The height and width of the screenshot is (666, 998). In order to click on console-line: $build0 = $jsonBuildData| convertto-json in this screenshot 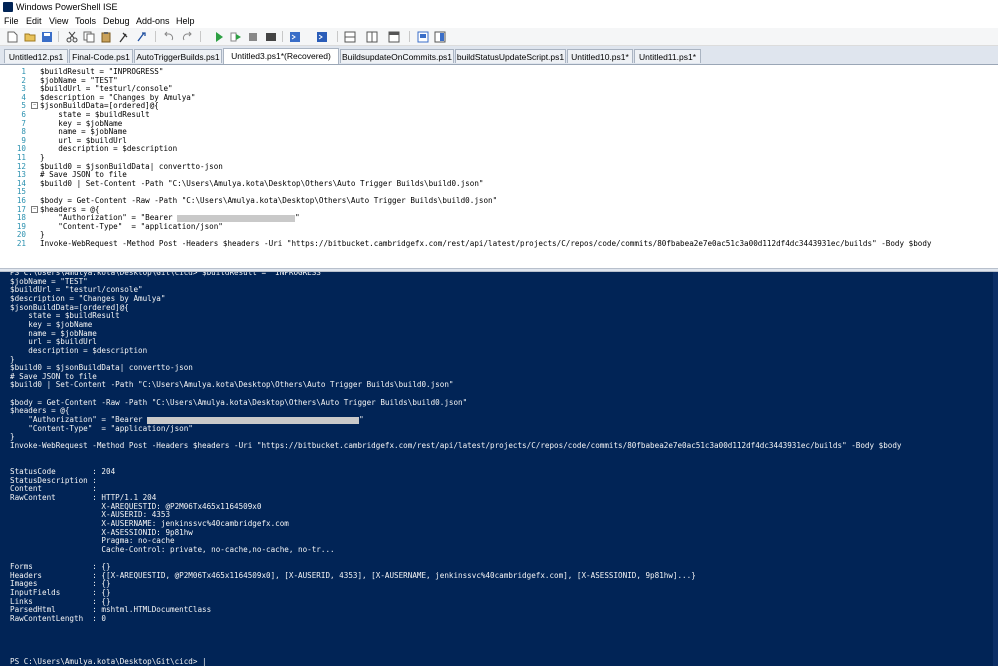, I will do `click(101, 367)`.